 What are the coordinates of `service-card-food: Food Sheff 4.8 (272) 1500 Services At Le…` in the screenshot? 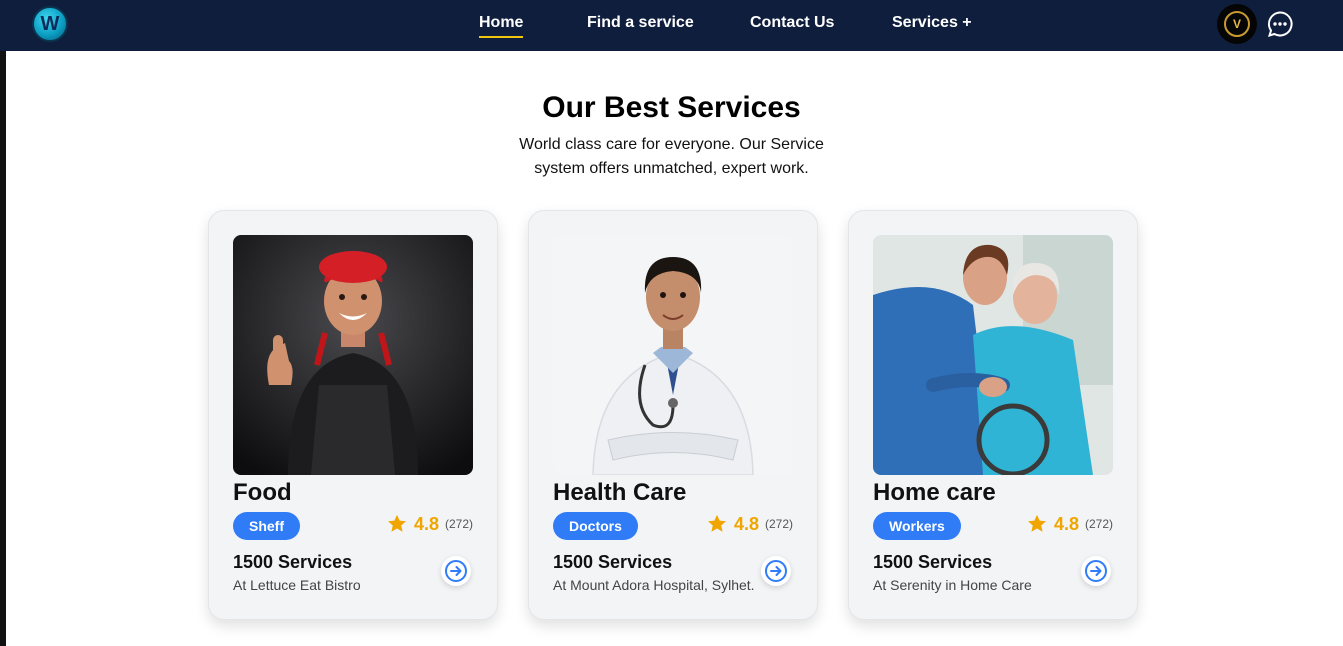 It's located at (353, 415).